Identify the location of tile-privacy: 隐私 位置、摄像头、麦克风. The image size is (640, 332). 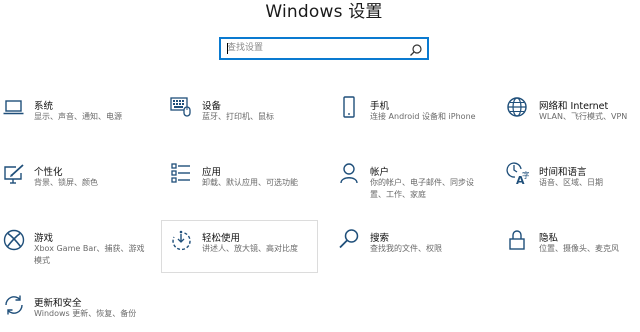
(572, 249).